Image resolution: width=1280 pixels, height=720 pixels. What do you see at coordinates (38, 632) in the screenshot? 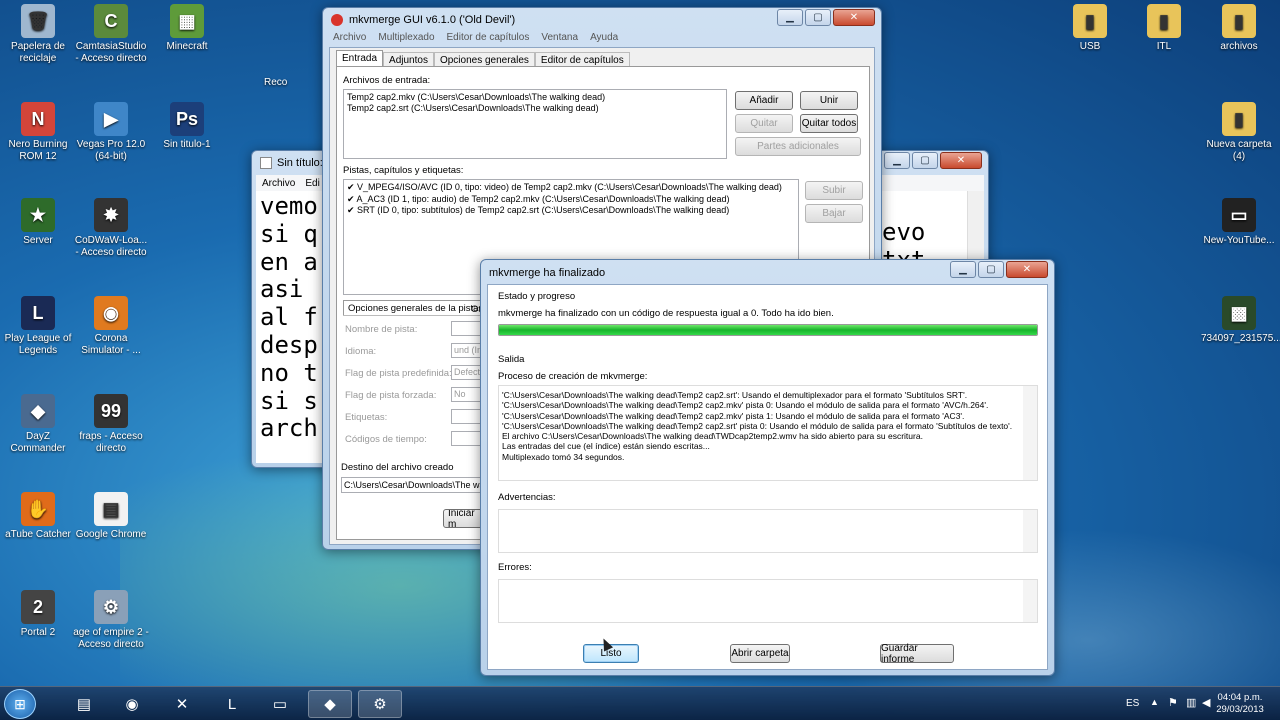
I see `desktop-icon-label: Portal 2` at bounding box center [38, 632].